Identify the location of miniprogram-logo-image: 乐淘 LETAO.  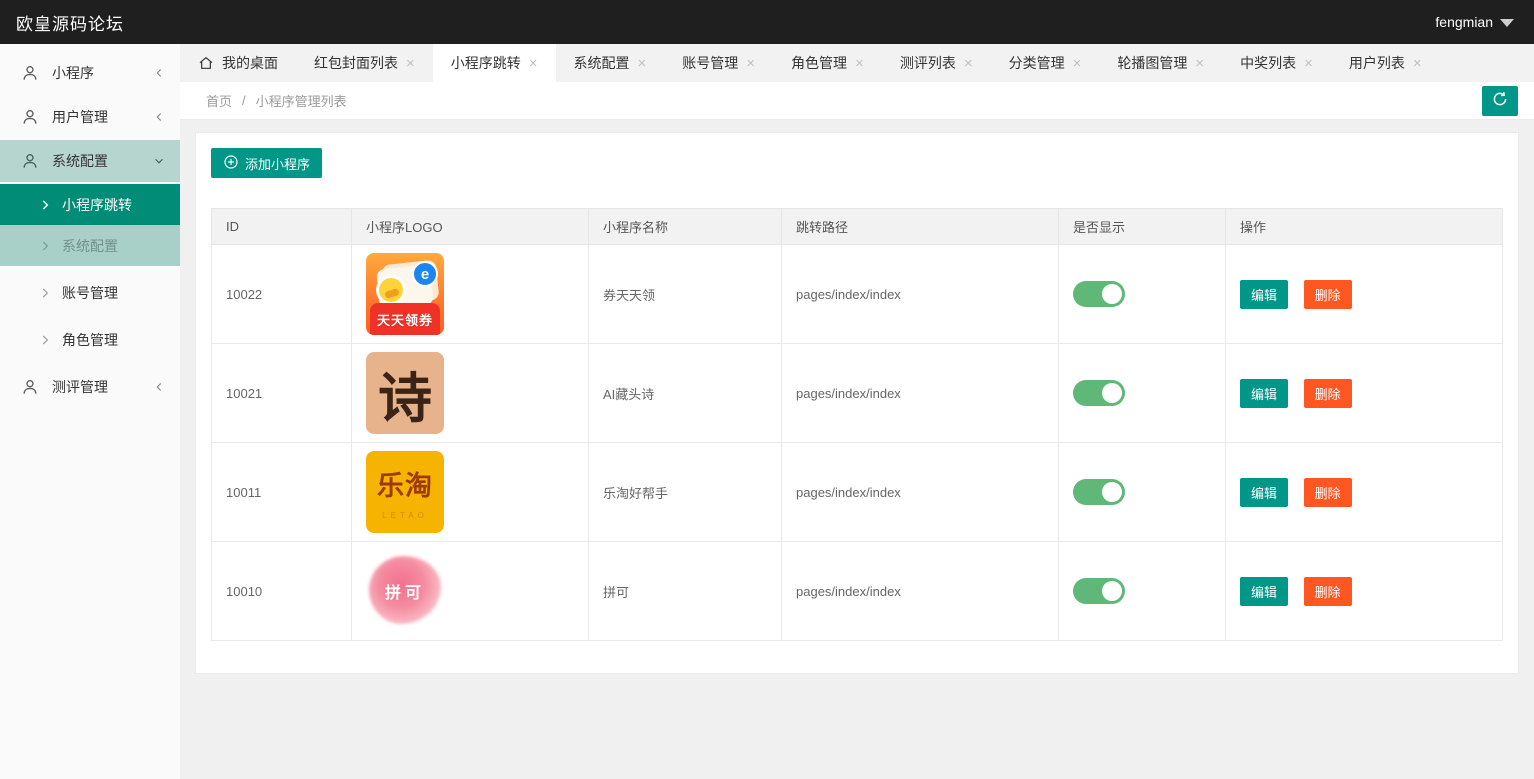
(405, 492).